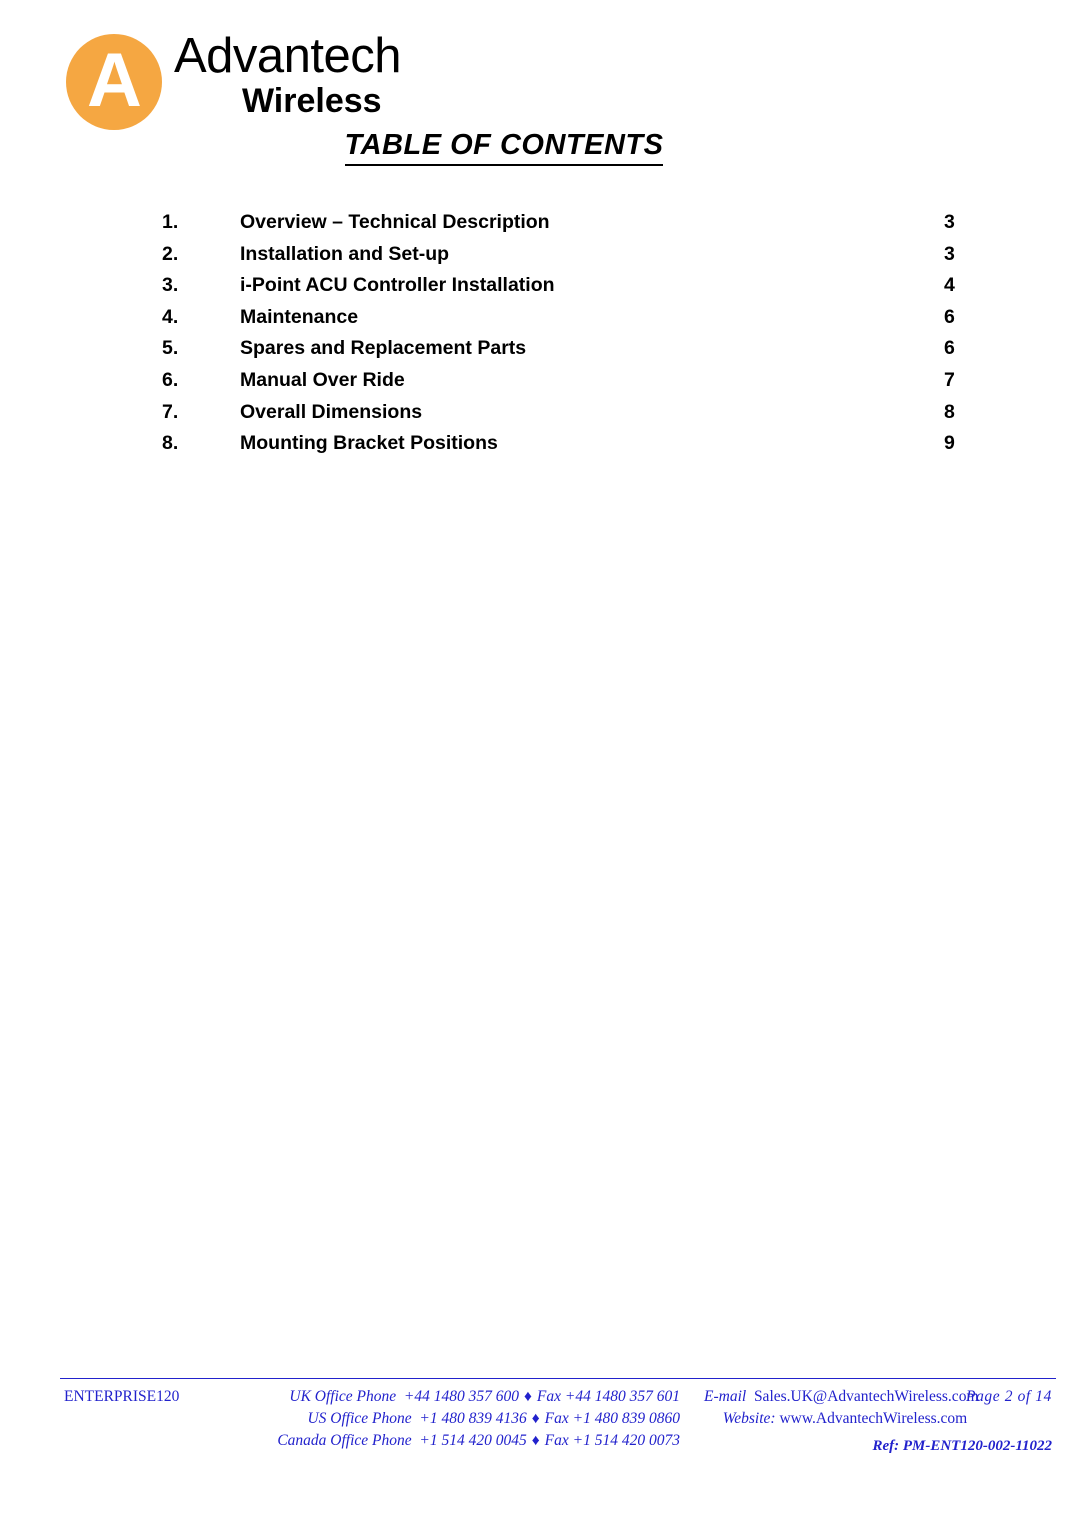  What do you see at coordinates (397, 286) in the screenshot?
I see `toc-entry-label: i-Point ACU Controller Installation` at bounding box center [397, 286].